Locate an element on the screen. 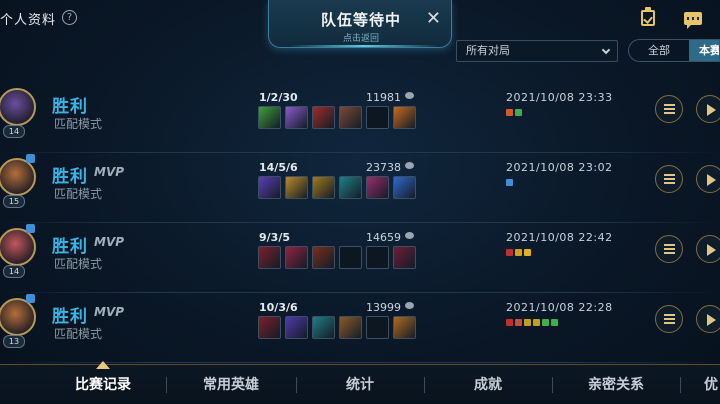 This screenshot has height=404, width=720. match-datetime: 2021/10/08 22:28 is located at coordinates (559, 307).